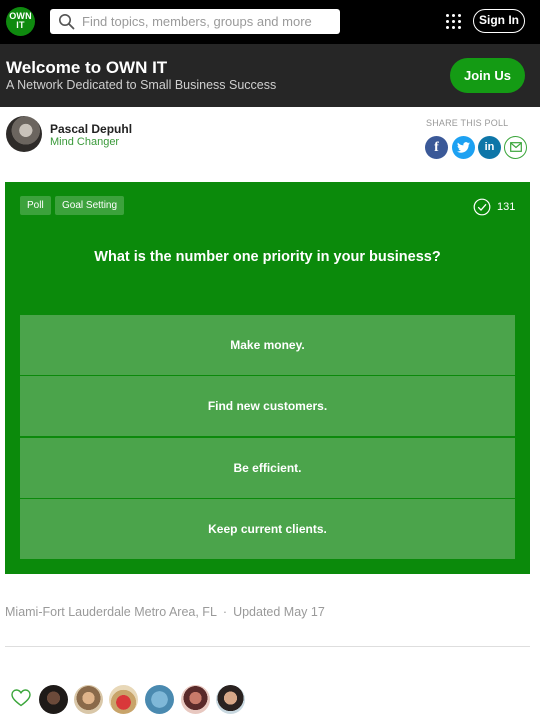  I want to click on heart-icon, so click(21, 698).